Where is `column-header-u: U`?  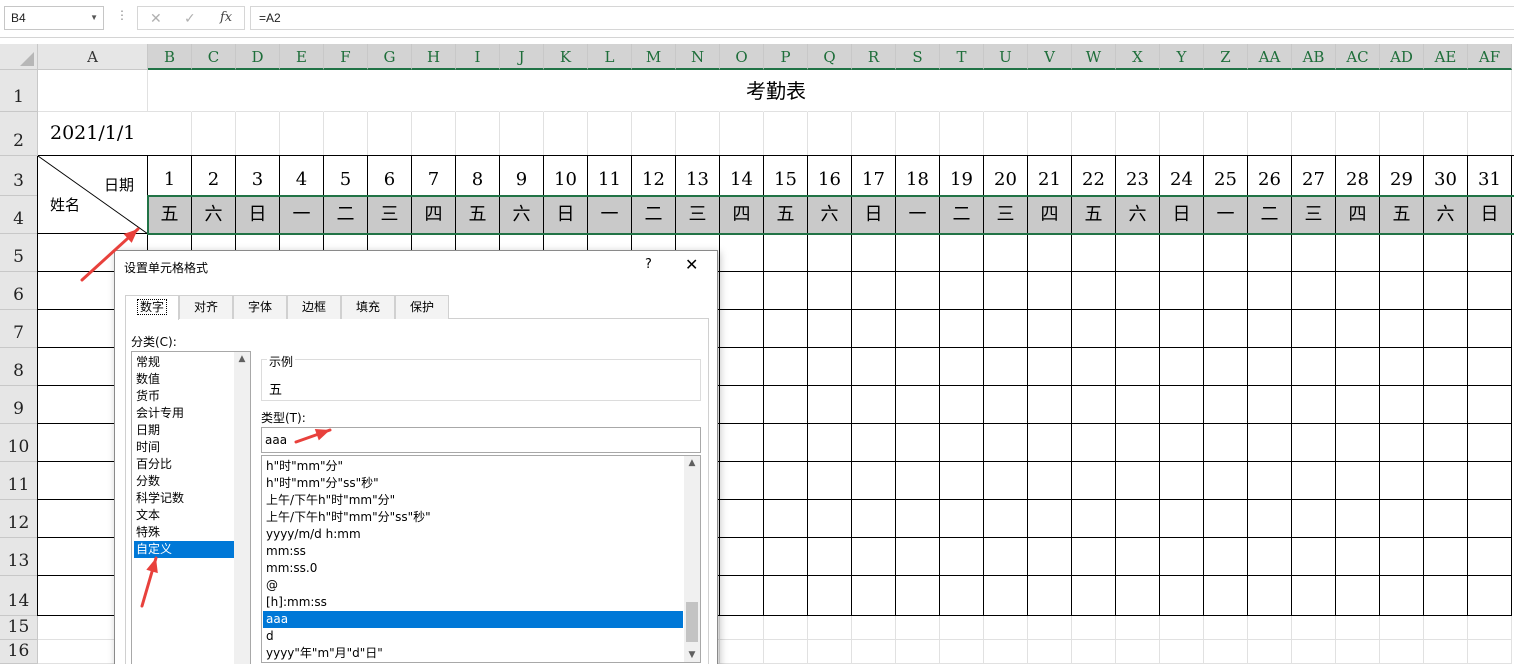
column-header-u: U is located at coordinates (1006, 57).